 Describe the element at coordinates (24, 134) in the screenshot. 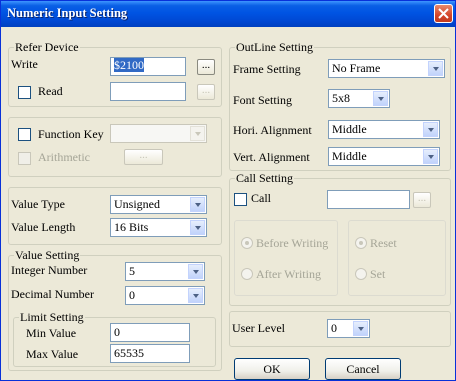

I see `function-key-checkbox` at that location.